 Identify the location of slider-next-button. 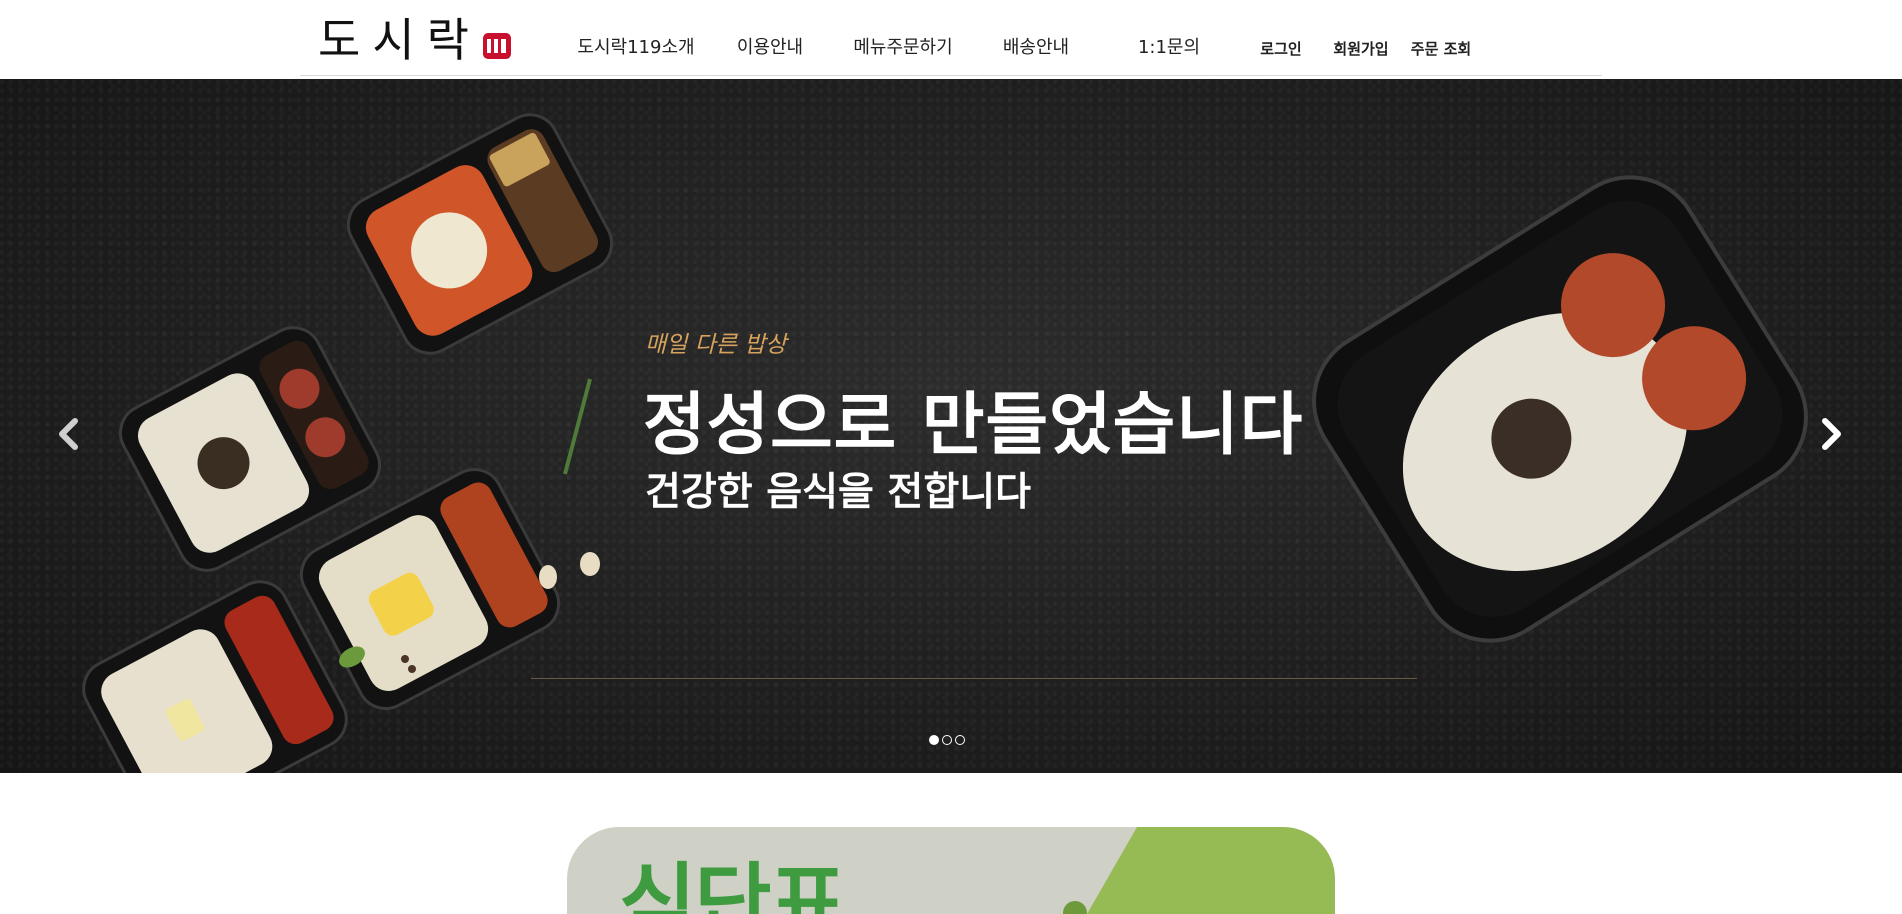
(1832, 434).